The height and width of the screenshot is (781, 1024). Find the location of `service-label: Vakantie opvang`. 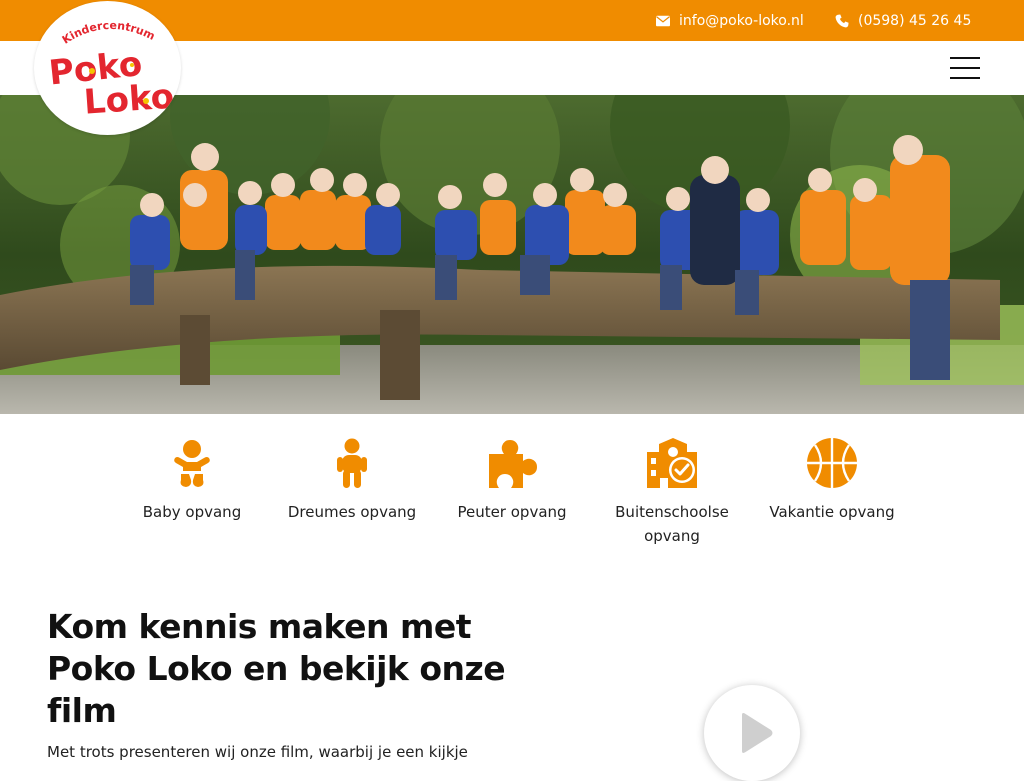

service-label: Vakantie opvang is located at coordinates (832, 512).